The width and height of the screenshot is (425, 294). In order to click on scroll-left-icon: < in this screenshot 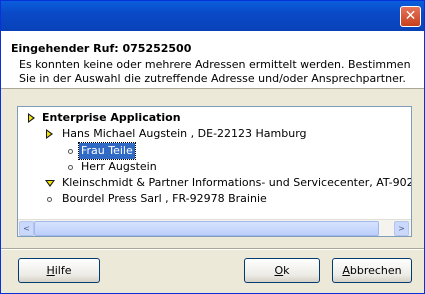, I will do `click(26, 228)`.